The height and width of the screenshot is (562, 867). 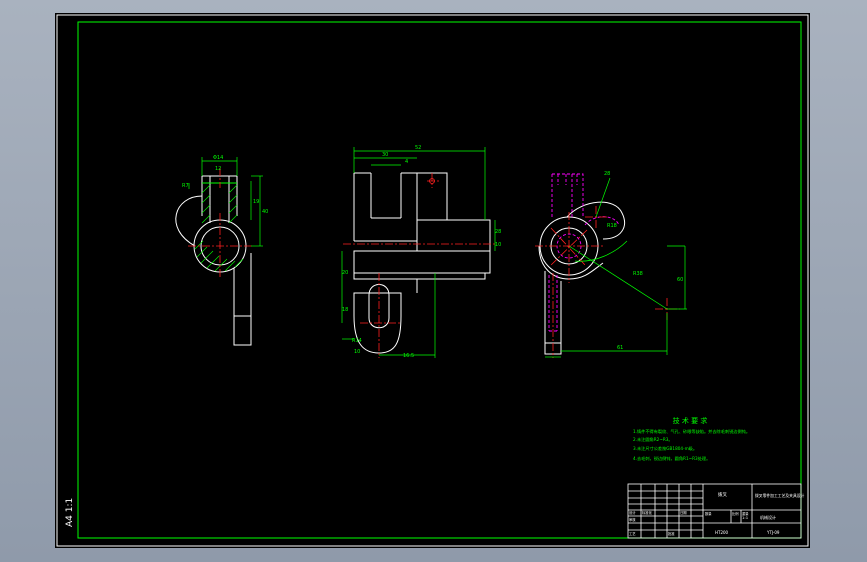 I want to click on left-dim-4: 12, so click(x=218, y=169).